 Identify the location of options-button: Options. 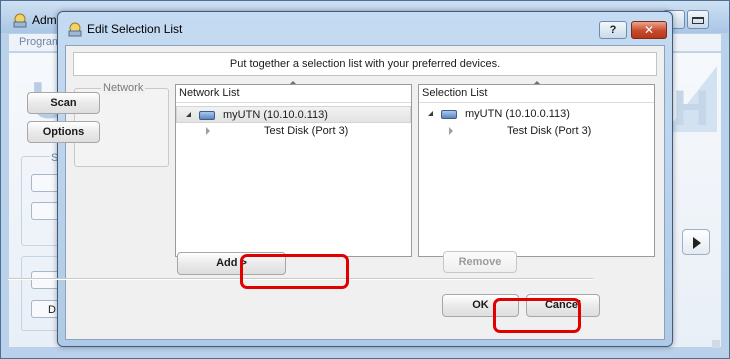
(63, 132).